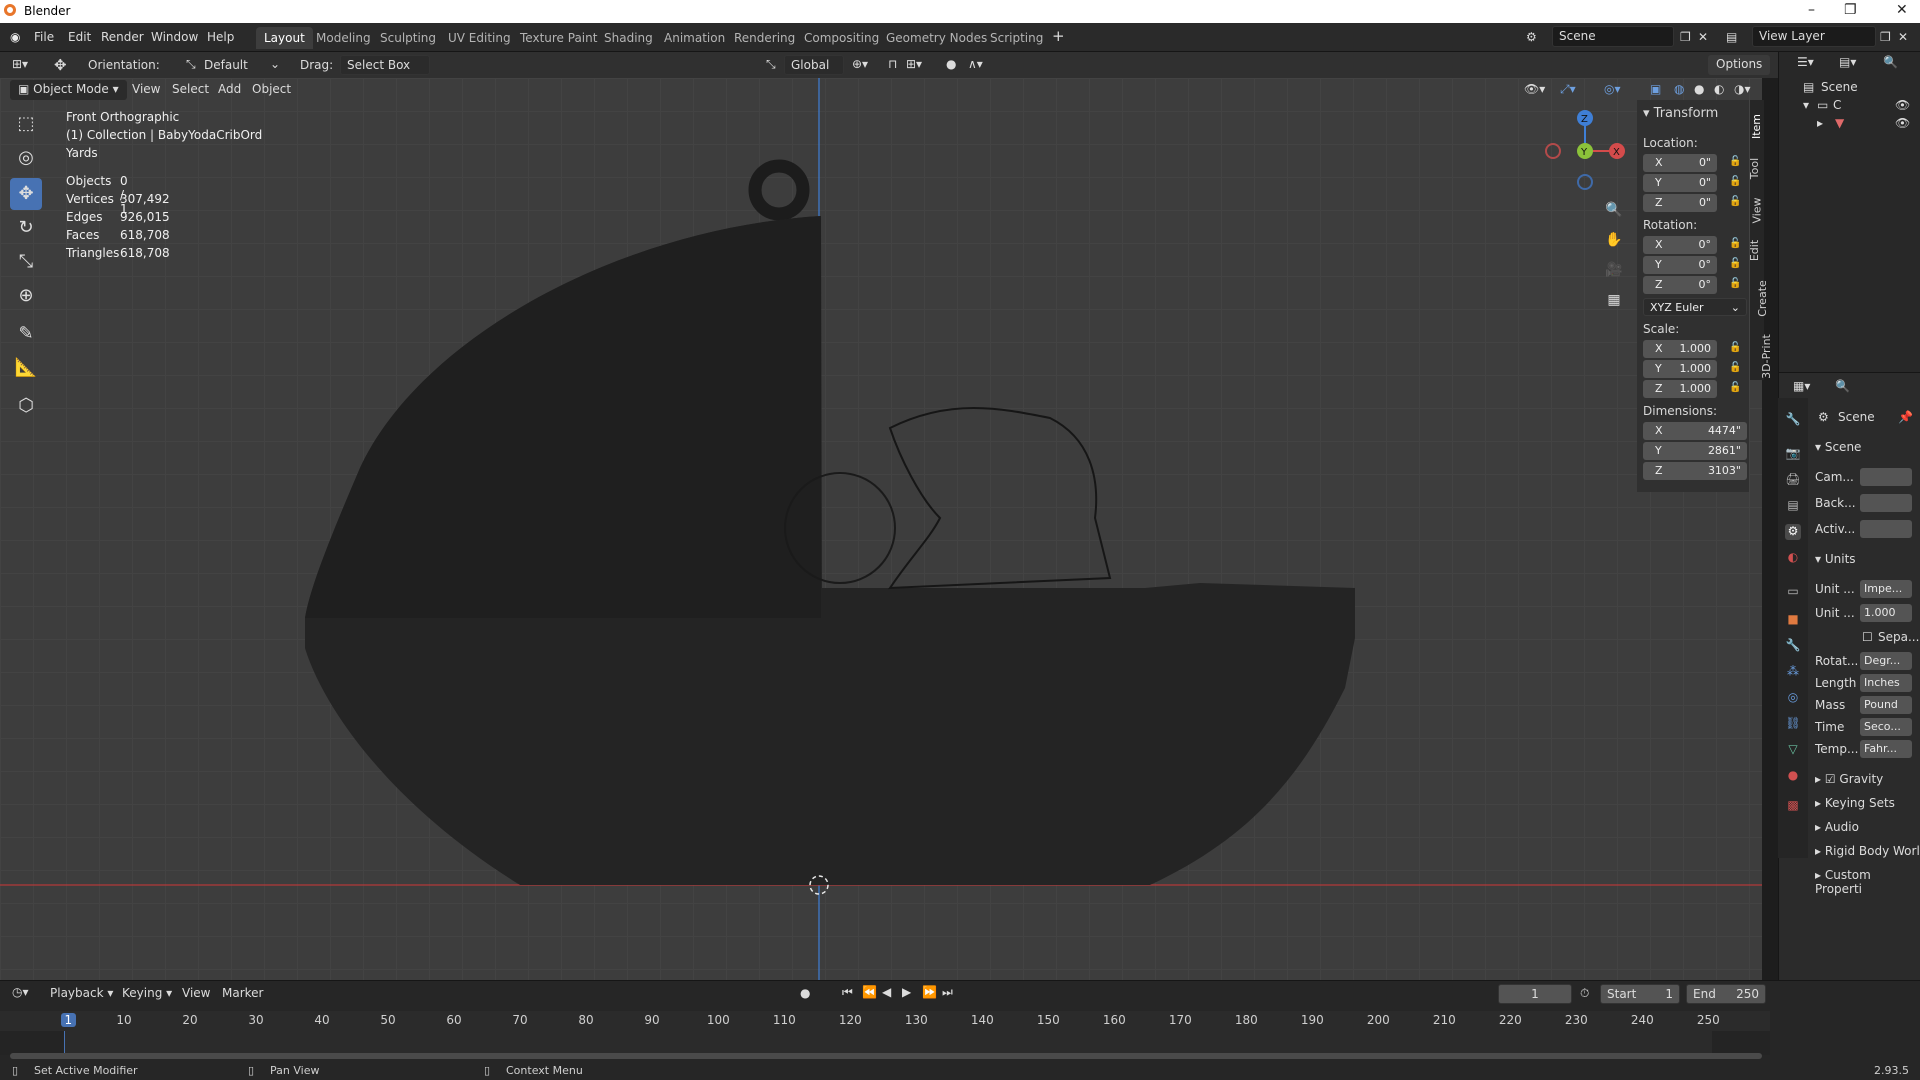 This screenshot has height=1080, width=1920. Describe the element at coordinates (1680, 265) in the screenshot. I see `rotation-y-field: Y 0°` at that location.